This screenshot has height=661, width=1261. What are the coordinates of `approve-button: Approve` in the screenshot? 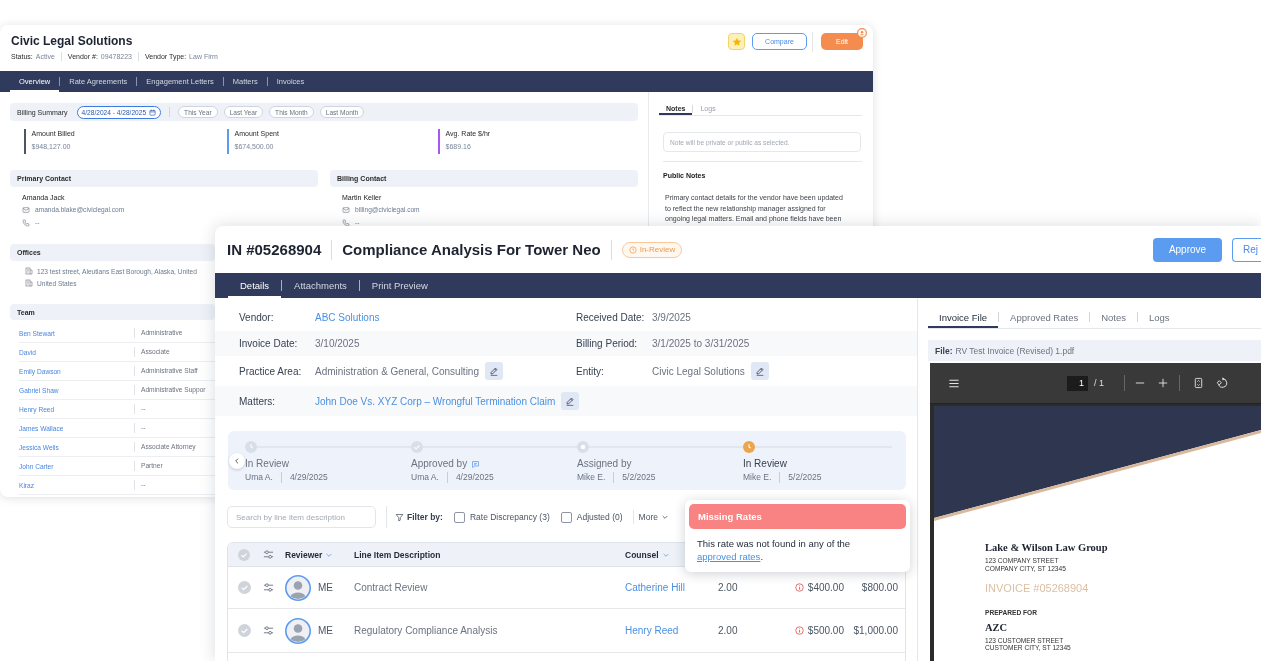 It's located at (1187, 249).